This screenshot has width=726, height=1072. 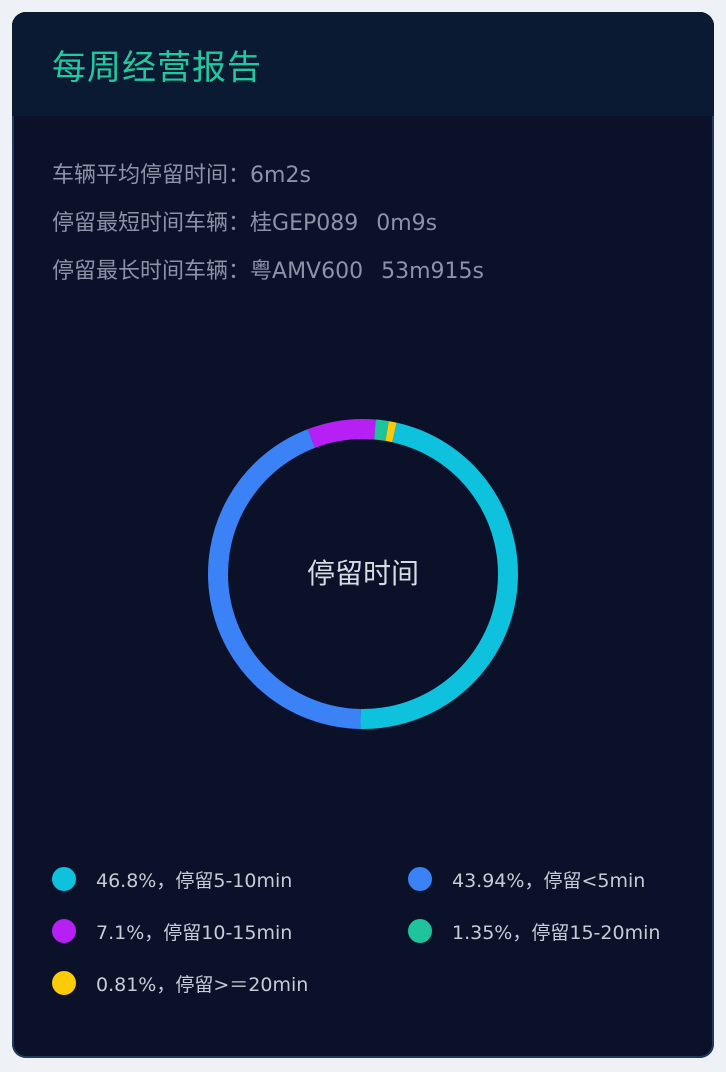 I want to click on legend-item: 0.81%，停留>＝20min, so click(x=180, y=983).